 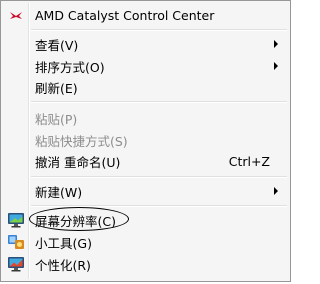 What do you see at coordinates (145, 191) in the screenshot?
I see `menu-item-new: 新建(W)` at bounding box center [145, 191].